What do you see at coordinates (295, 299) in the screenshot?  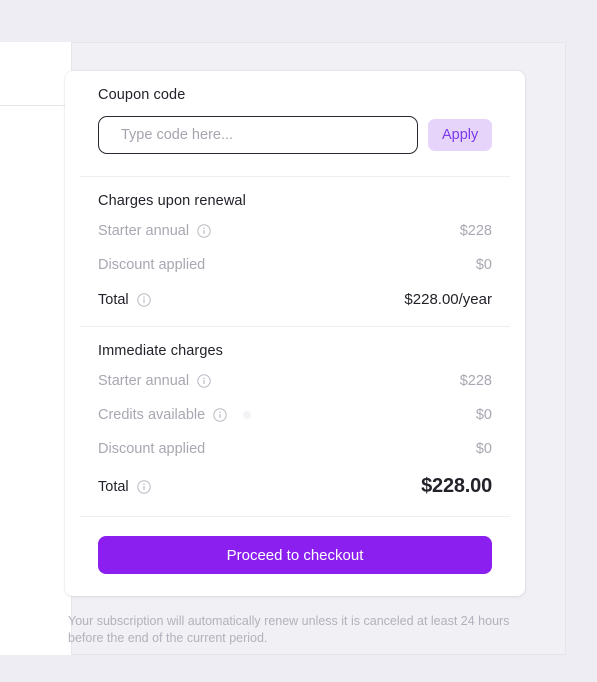 I see `renewal-total-row: Total $228.00/year` at bounding box center [295, 299].